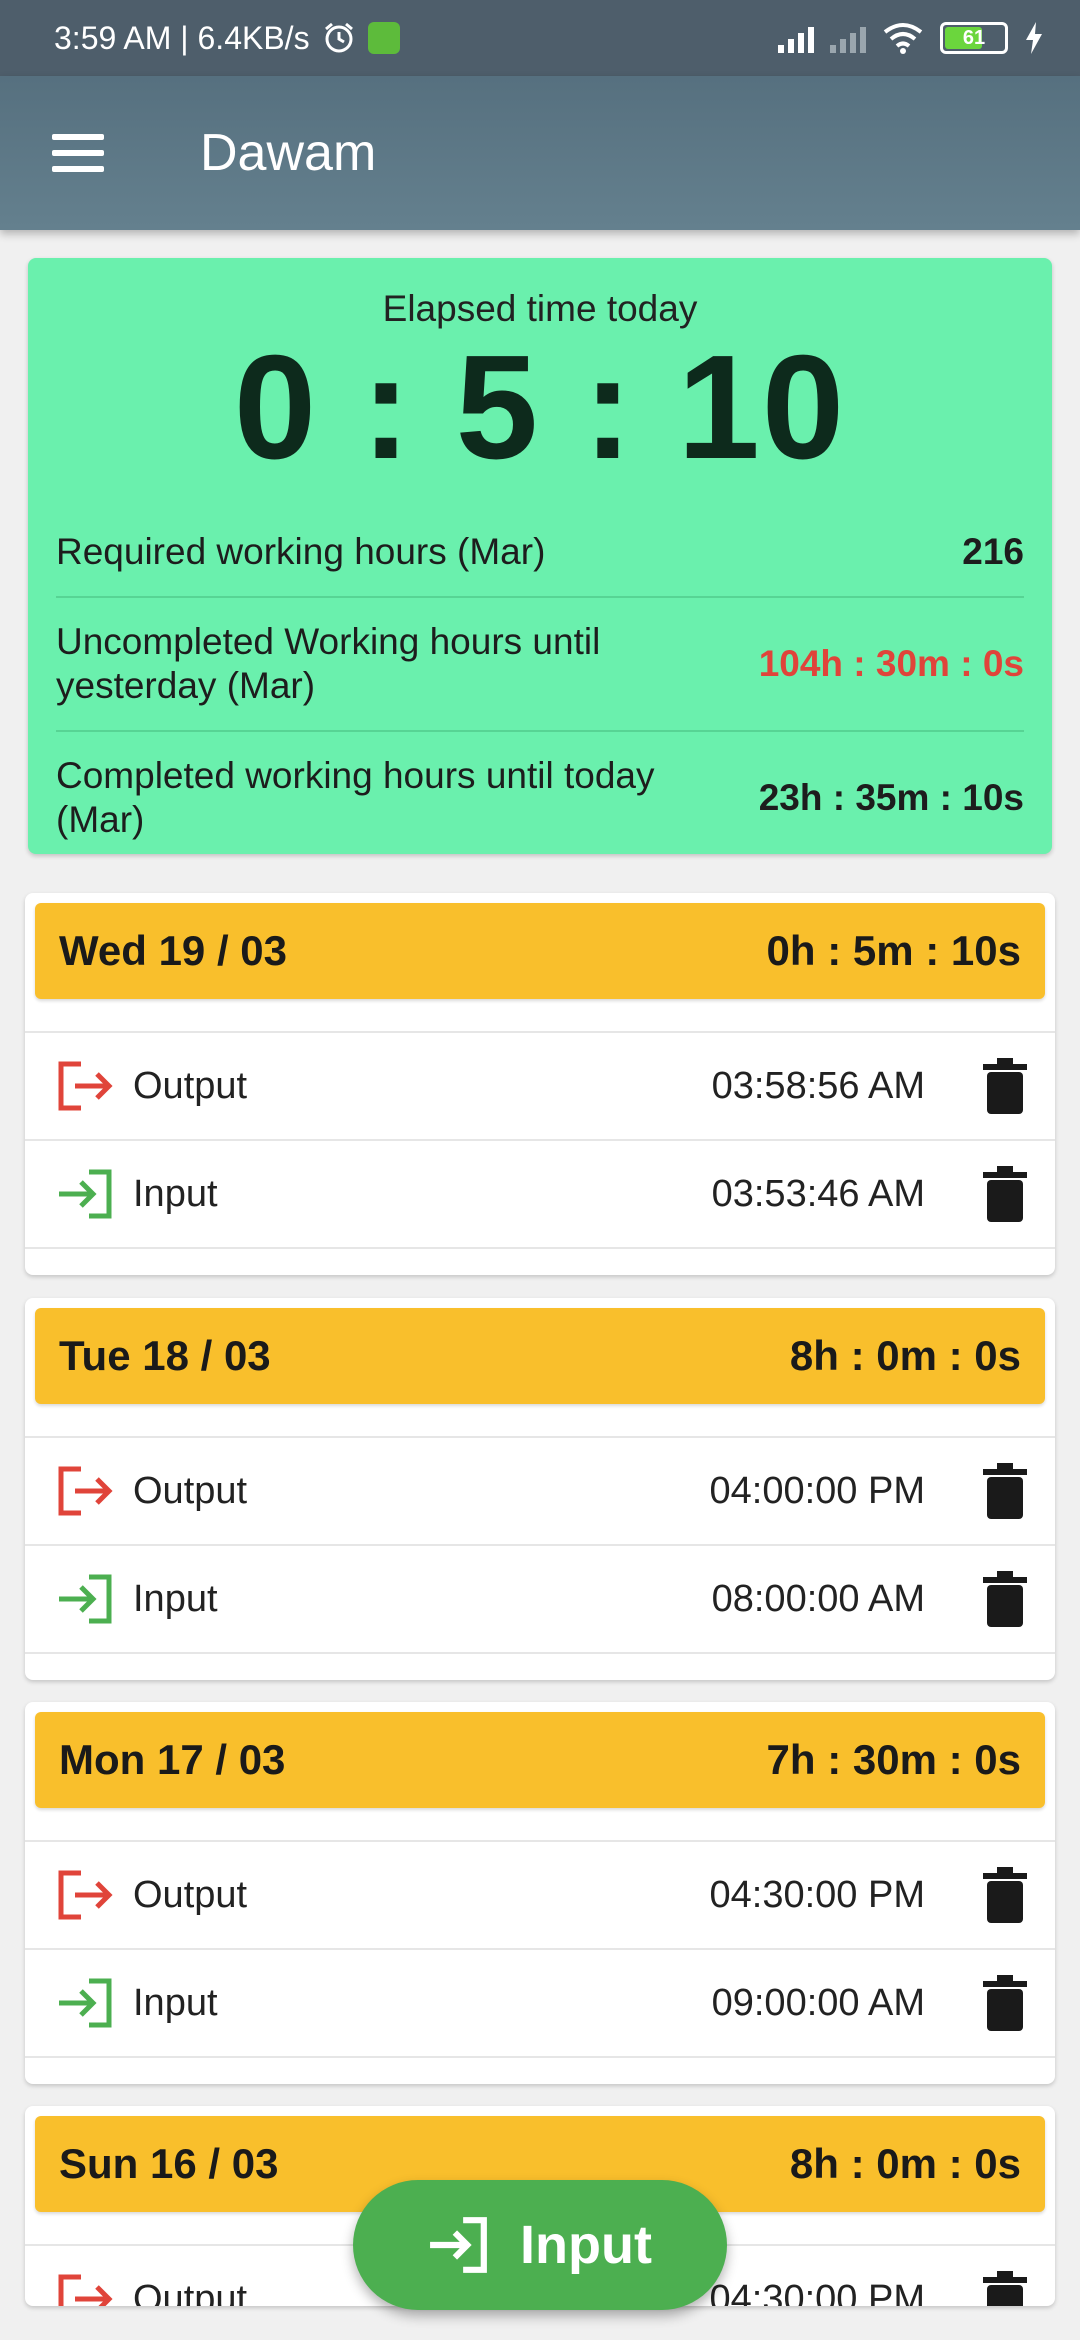 The width and height of the screenshot is (1080, 2340). I want to click on entry-time: 03:58:56 AM, so click(818, 1085).